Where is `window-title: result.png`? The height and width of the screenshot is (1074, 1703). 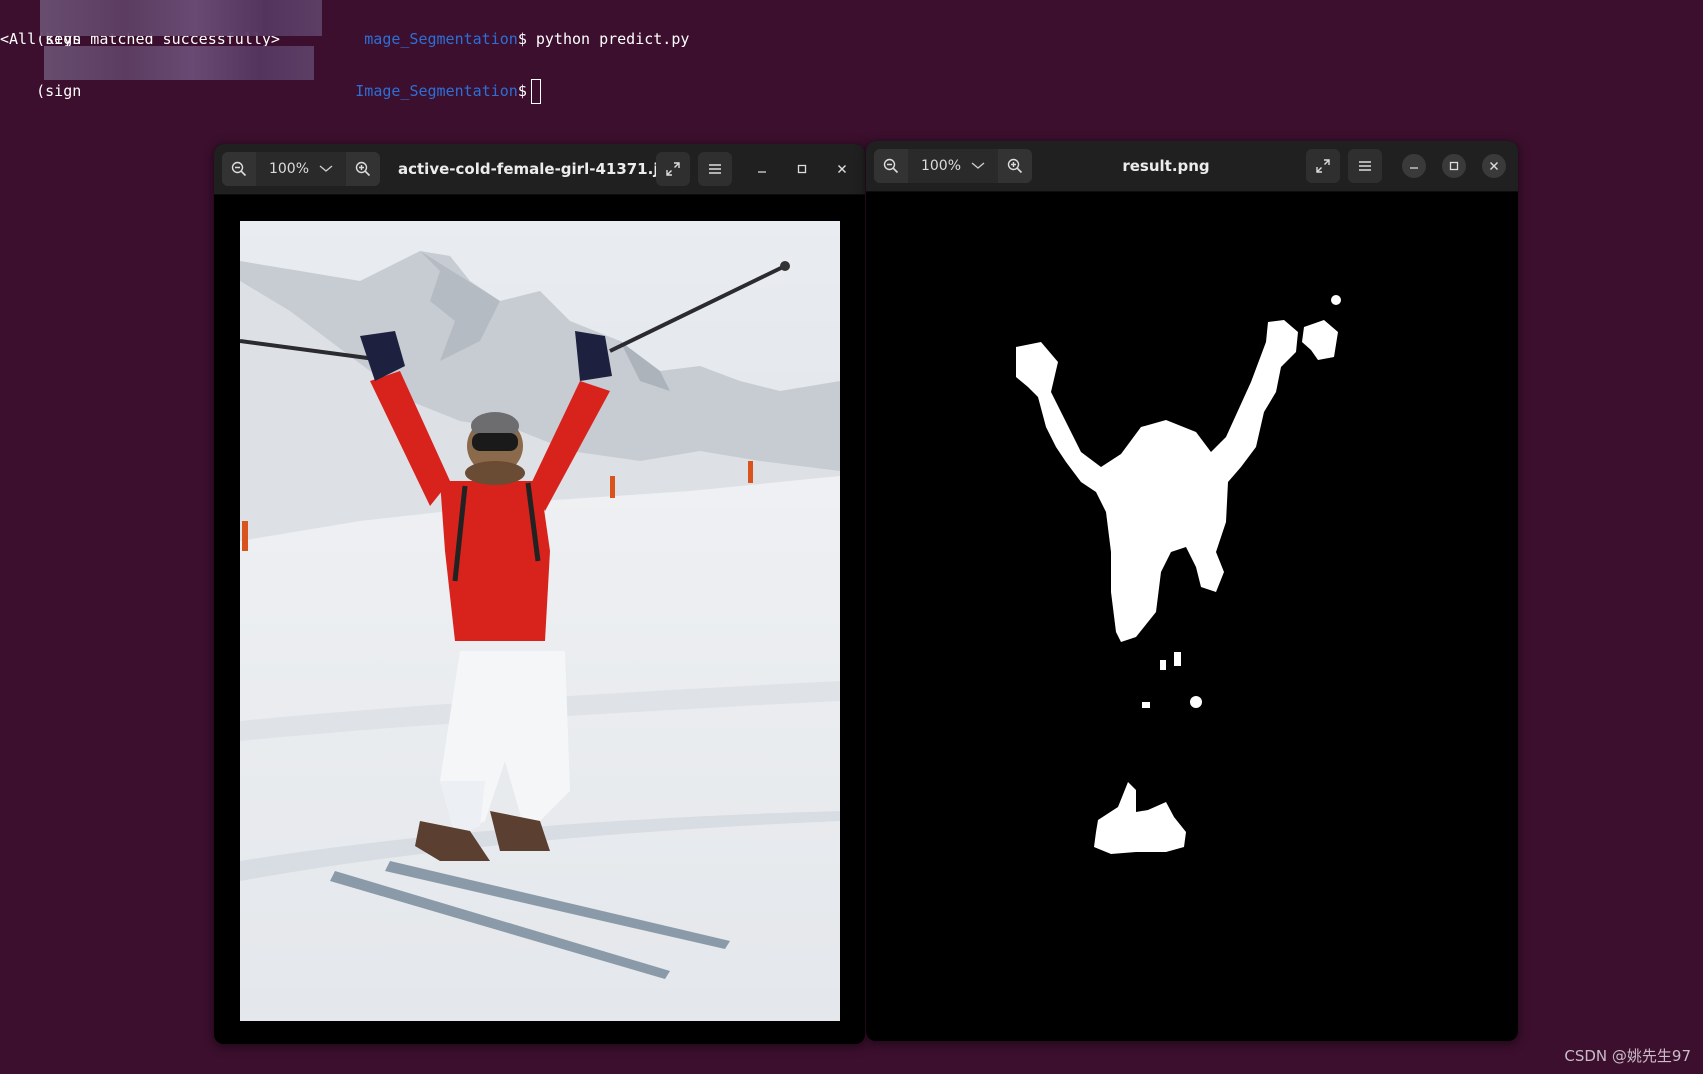
window-title: result.png is located at coordinates (1166, 166).